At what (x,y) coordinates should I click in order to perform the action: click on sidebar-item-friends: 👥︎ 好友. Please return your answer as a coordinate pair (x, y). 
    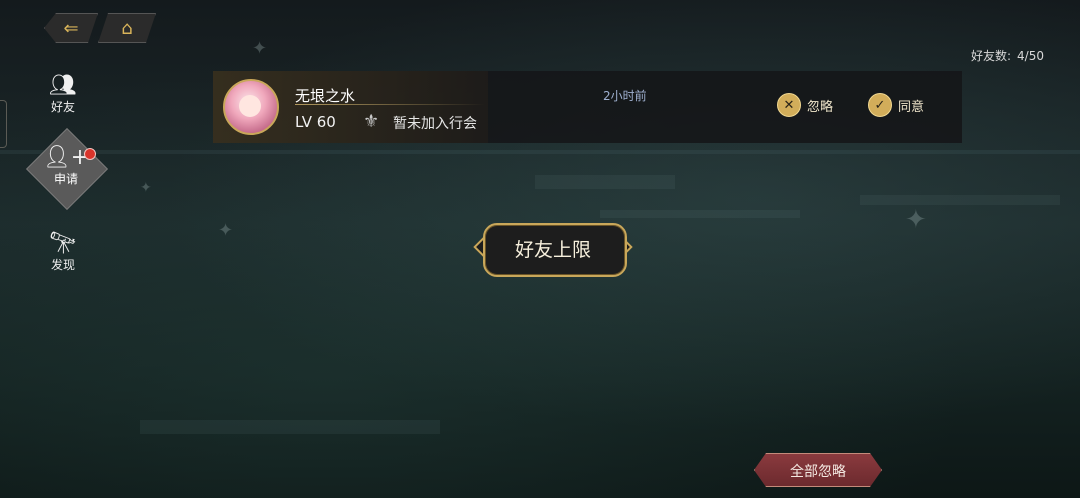
    Looking at the image, I should click on (63, 94).